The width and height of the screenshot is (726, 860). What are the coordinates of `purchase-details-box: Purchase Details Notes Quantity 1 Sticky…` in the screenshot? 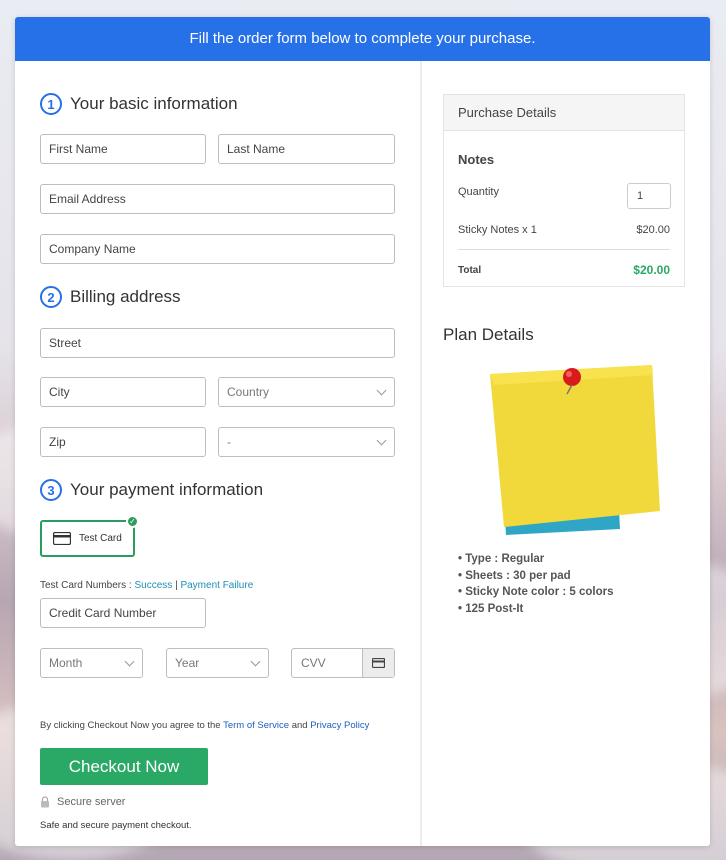 It's located at (564, 190).